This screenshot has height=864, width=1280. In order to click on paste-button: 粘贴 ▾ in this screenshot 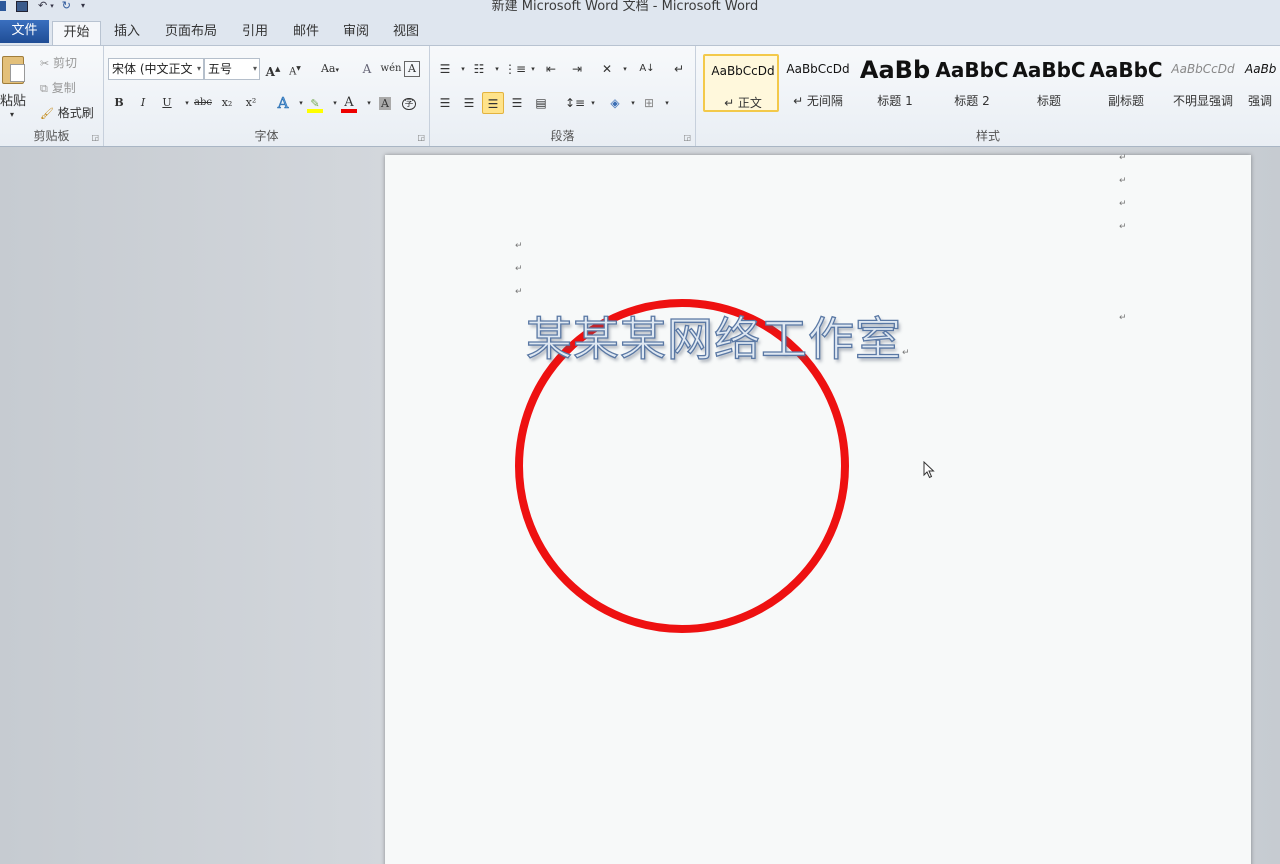, I will do `click(14, 94)`.